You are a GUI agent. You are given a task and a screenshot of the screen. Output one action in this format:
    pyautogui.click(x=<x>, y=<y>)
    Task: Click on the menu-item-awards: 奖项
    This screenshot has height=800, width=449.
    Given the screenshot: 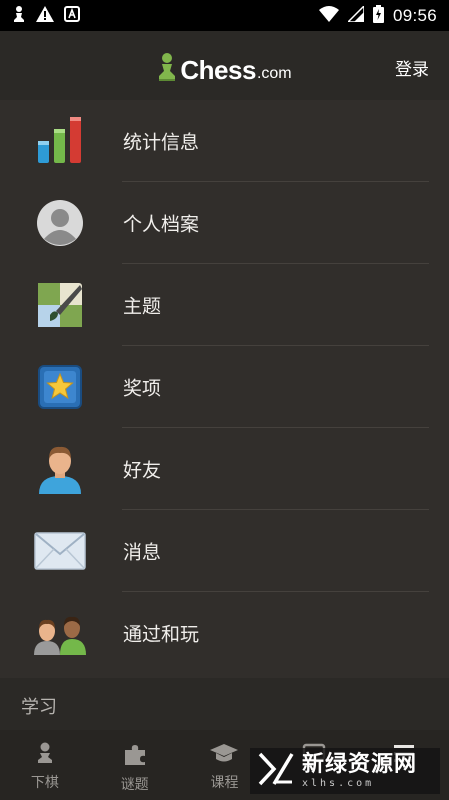 What is the action you would take?
    pyautogui.click(x=224, y=387)
    